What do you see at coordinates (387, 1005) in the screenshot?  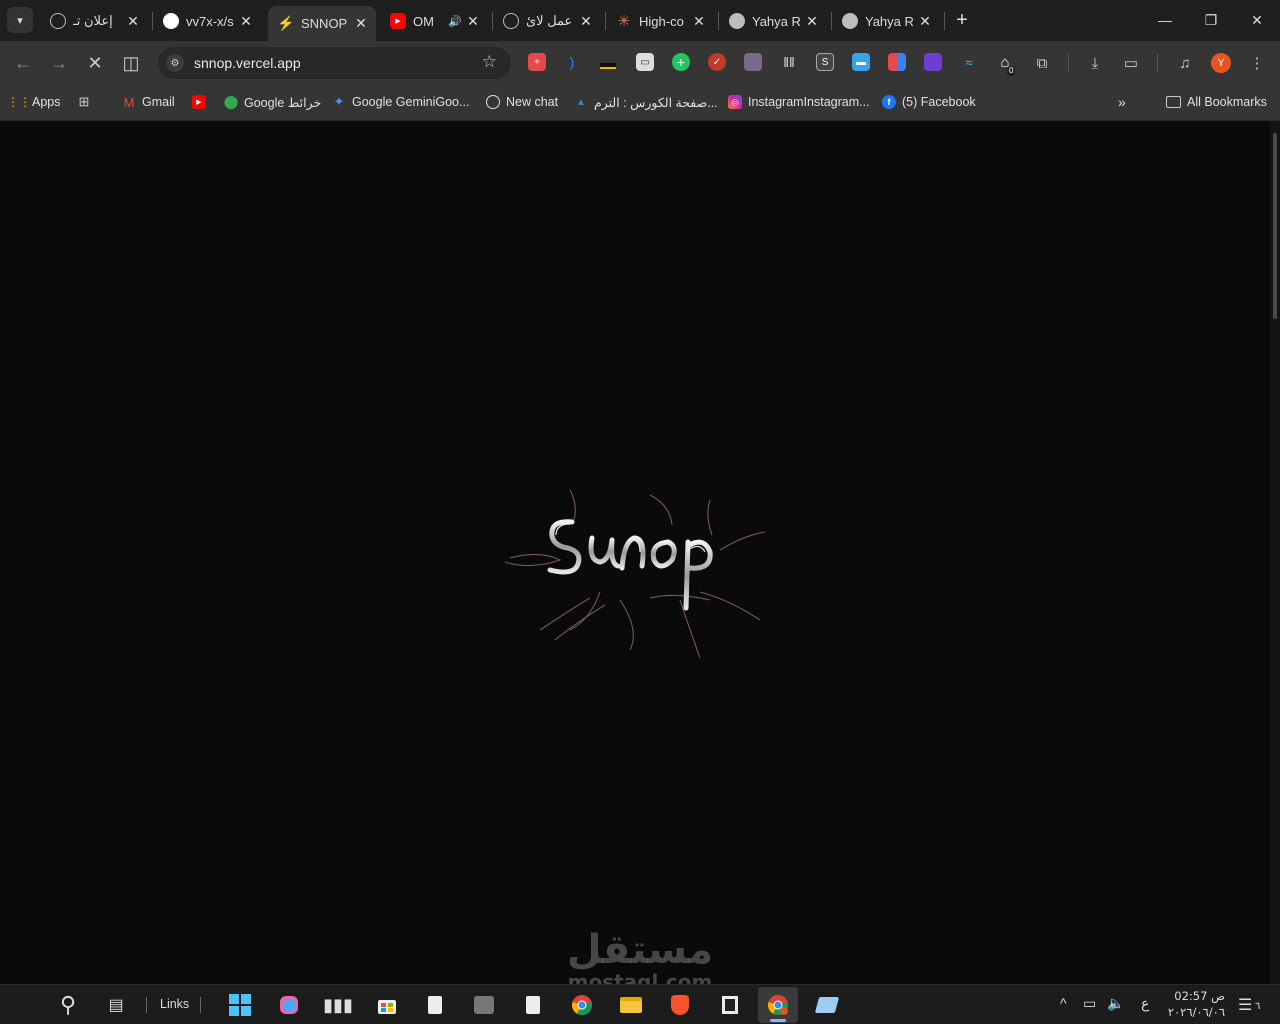 I see `microsoft-store-icon` at bounding box center [387, 1005].